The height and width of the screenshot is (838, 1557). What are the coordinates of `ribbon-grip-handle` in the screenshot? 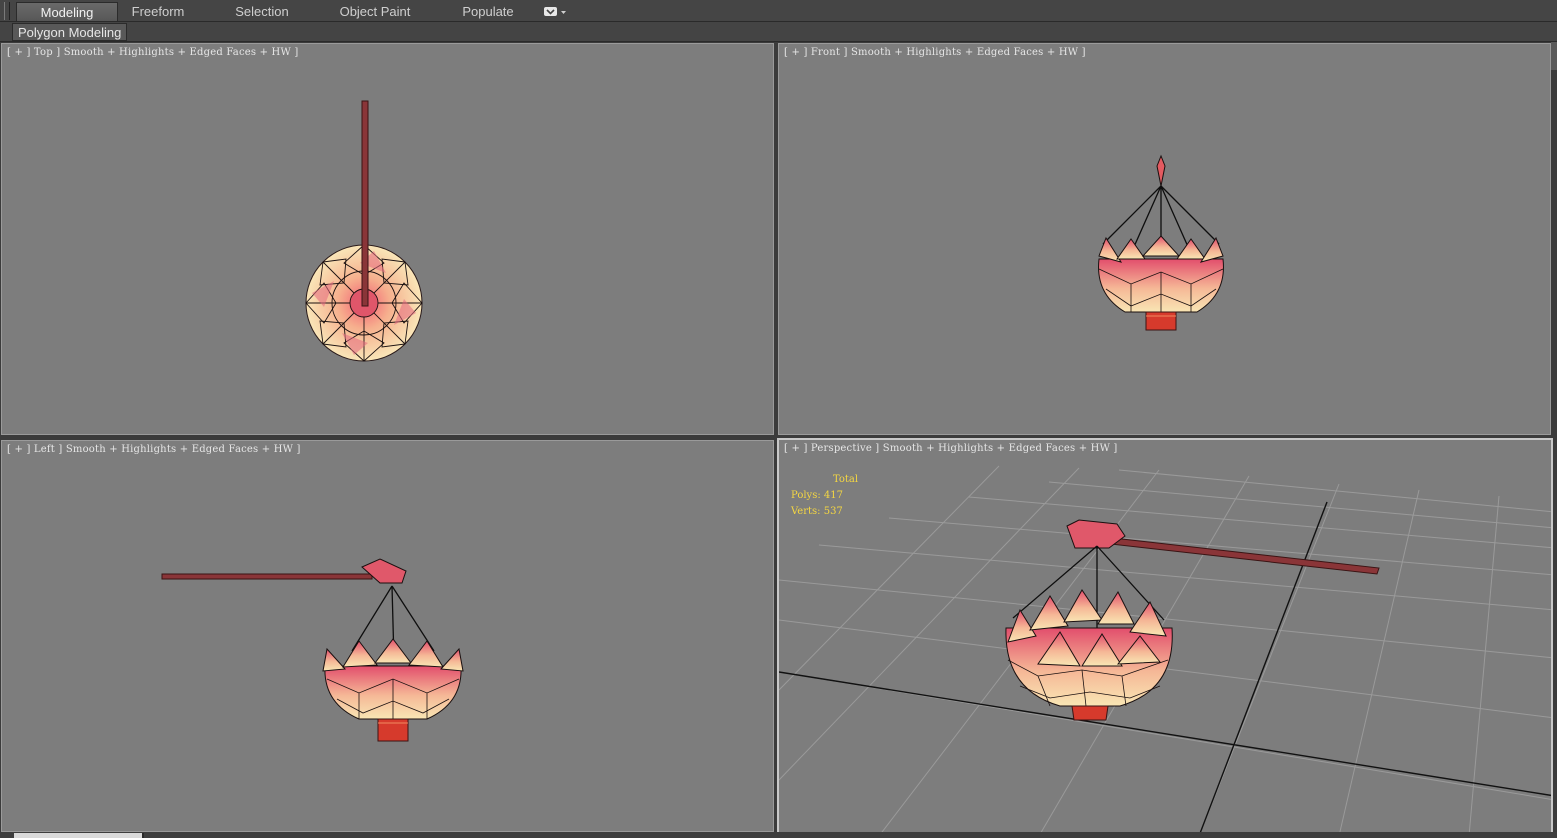 It's located at (7, 11).